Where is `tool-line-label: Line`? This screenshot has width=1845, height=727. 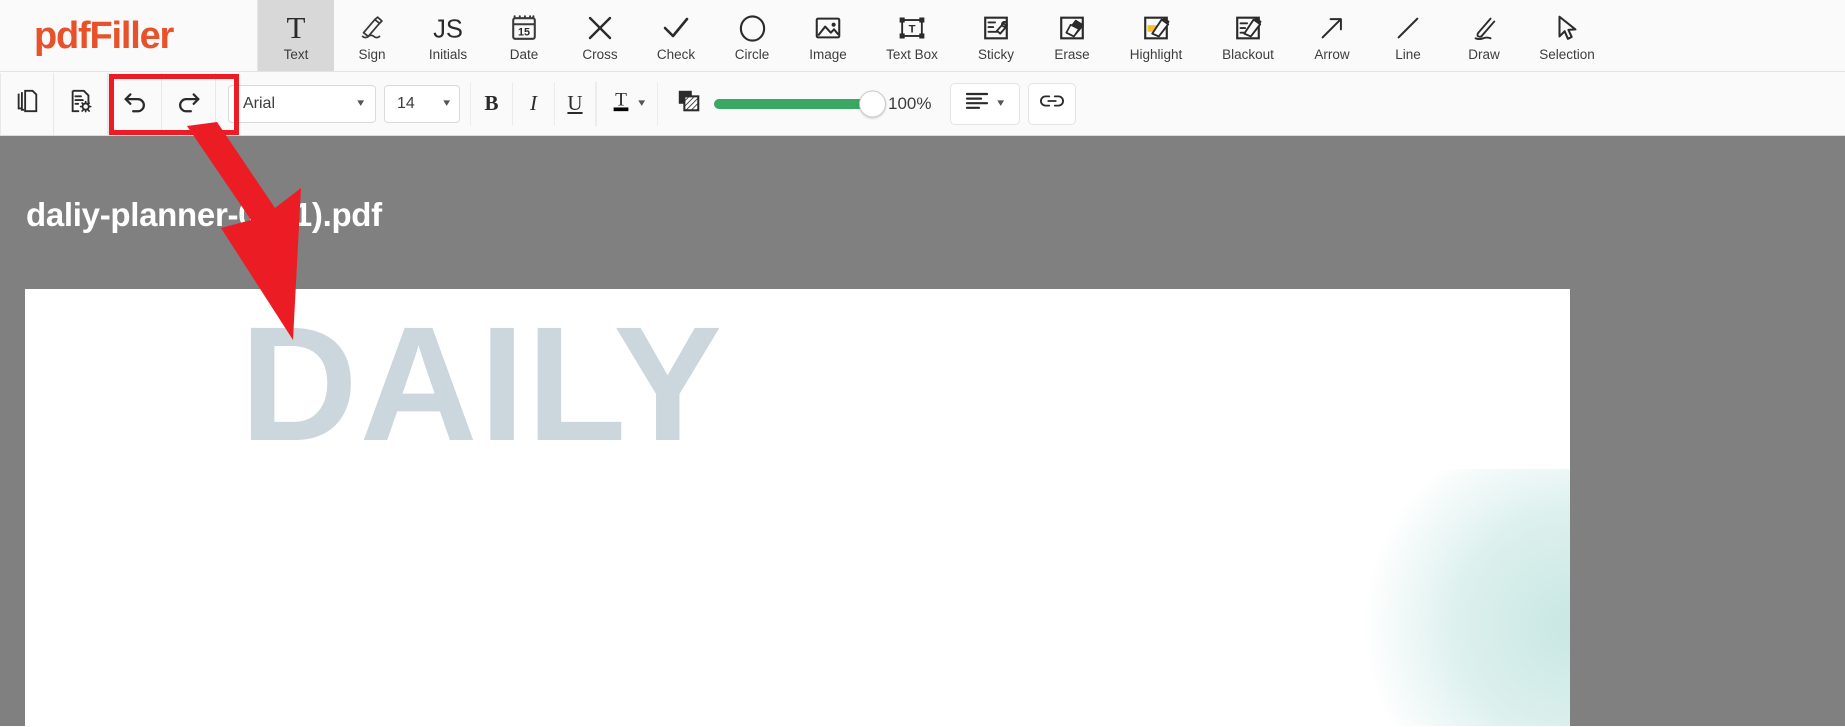 tool-line-label: Line is located at coordinates (1408, 55).